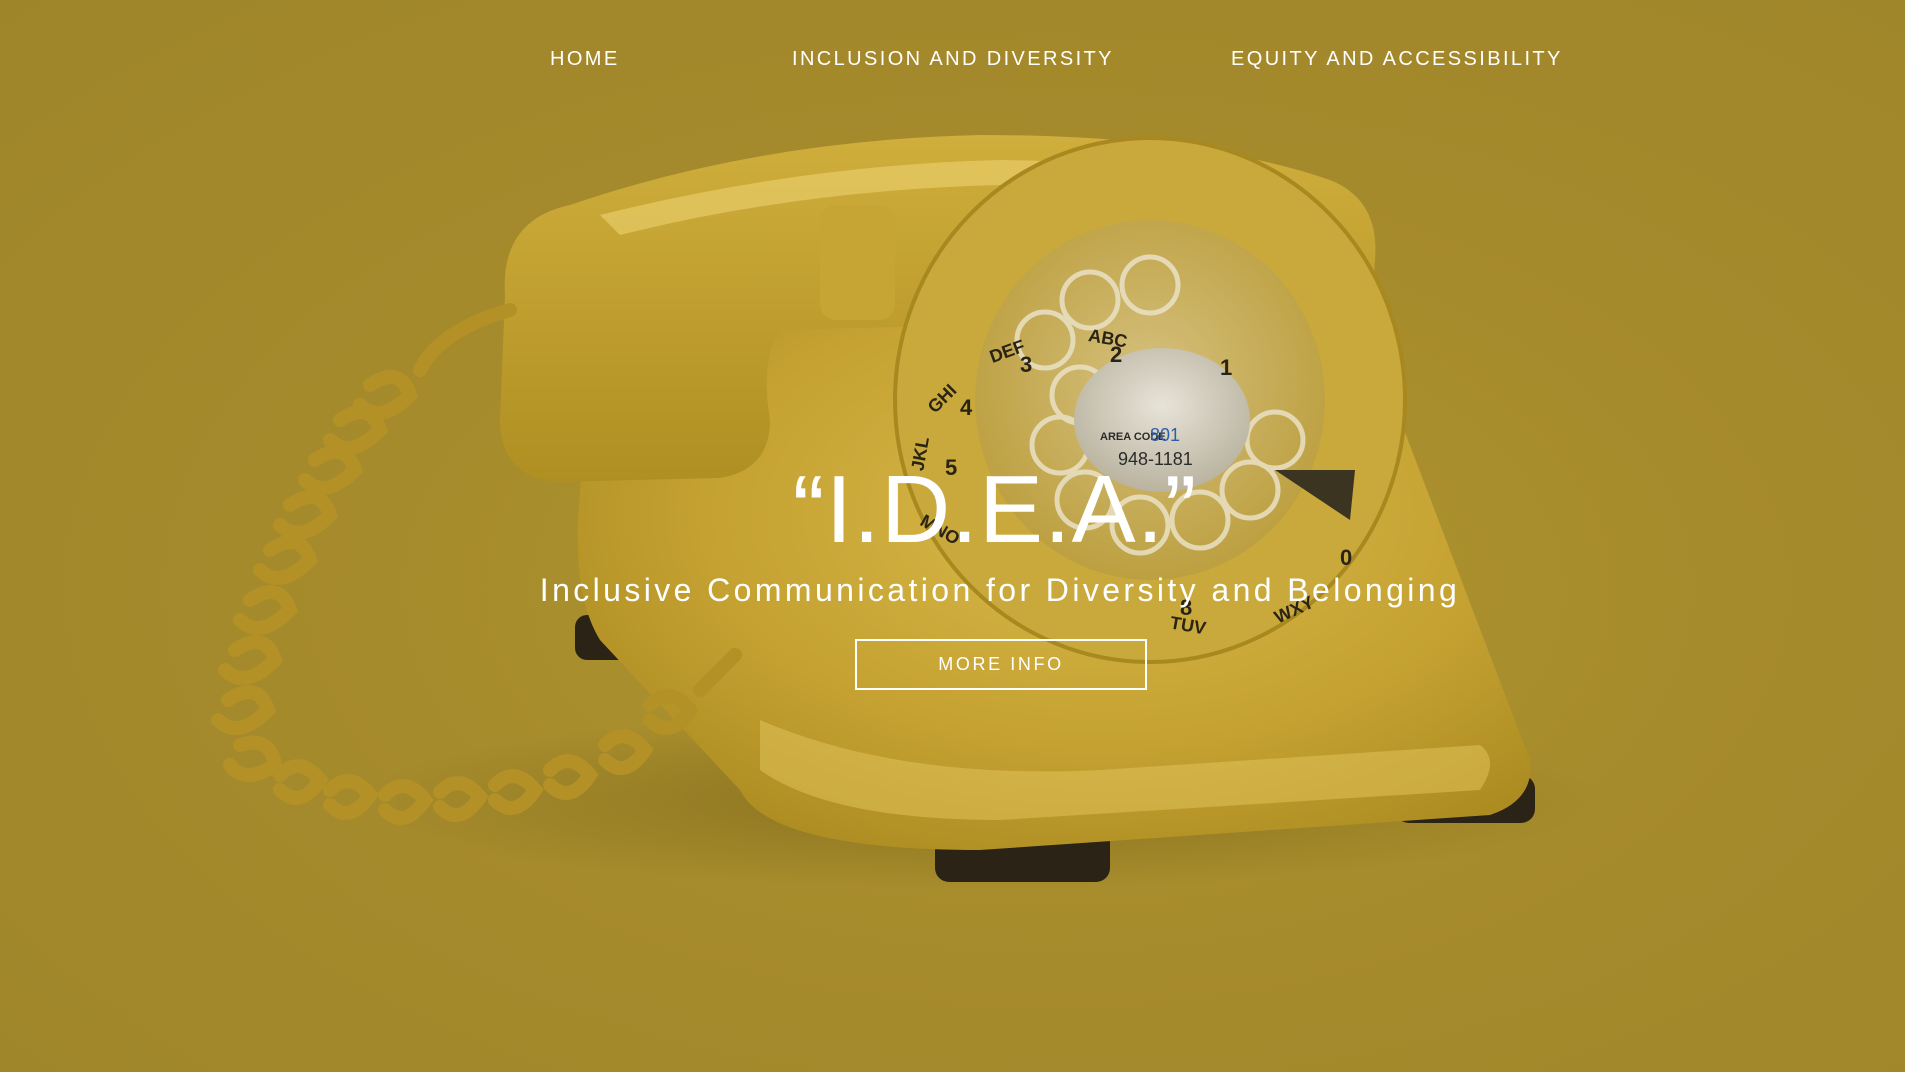 Image resolution: width=1905 pixels, height=1072 pixels. Describe the element at coordinates (1001, 664) in the screenshot. I see `more-info-button: MORE INFO` at that location.